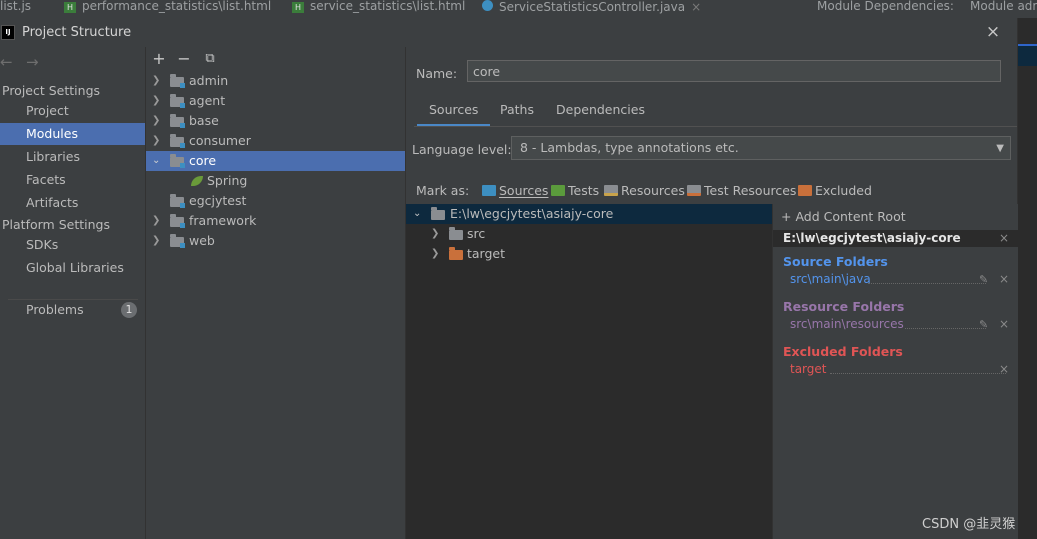  I want to click on tree-row-target: ❯ target, so click(589, 254).